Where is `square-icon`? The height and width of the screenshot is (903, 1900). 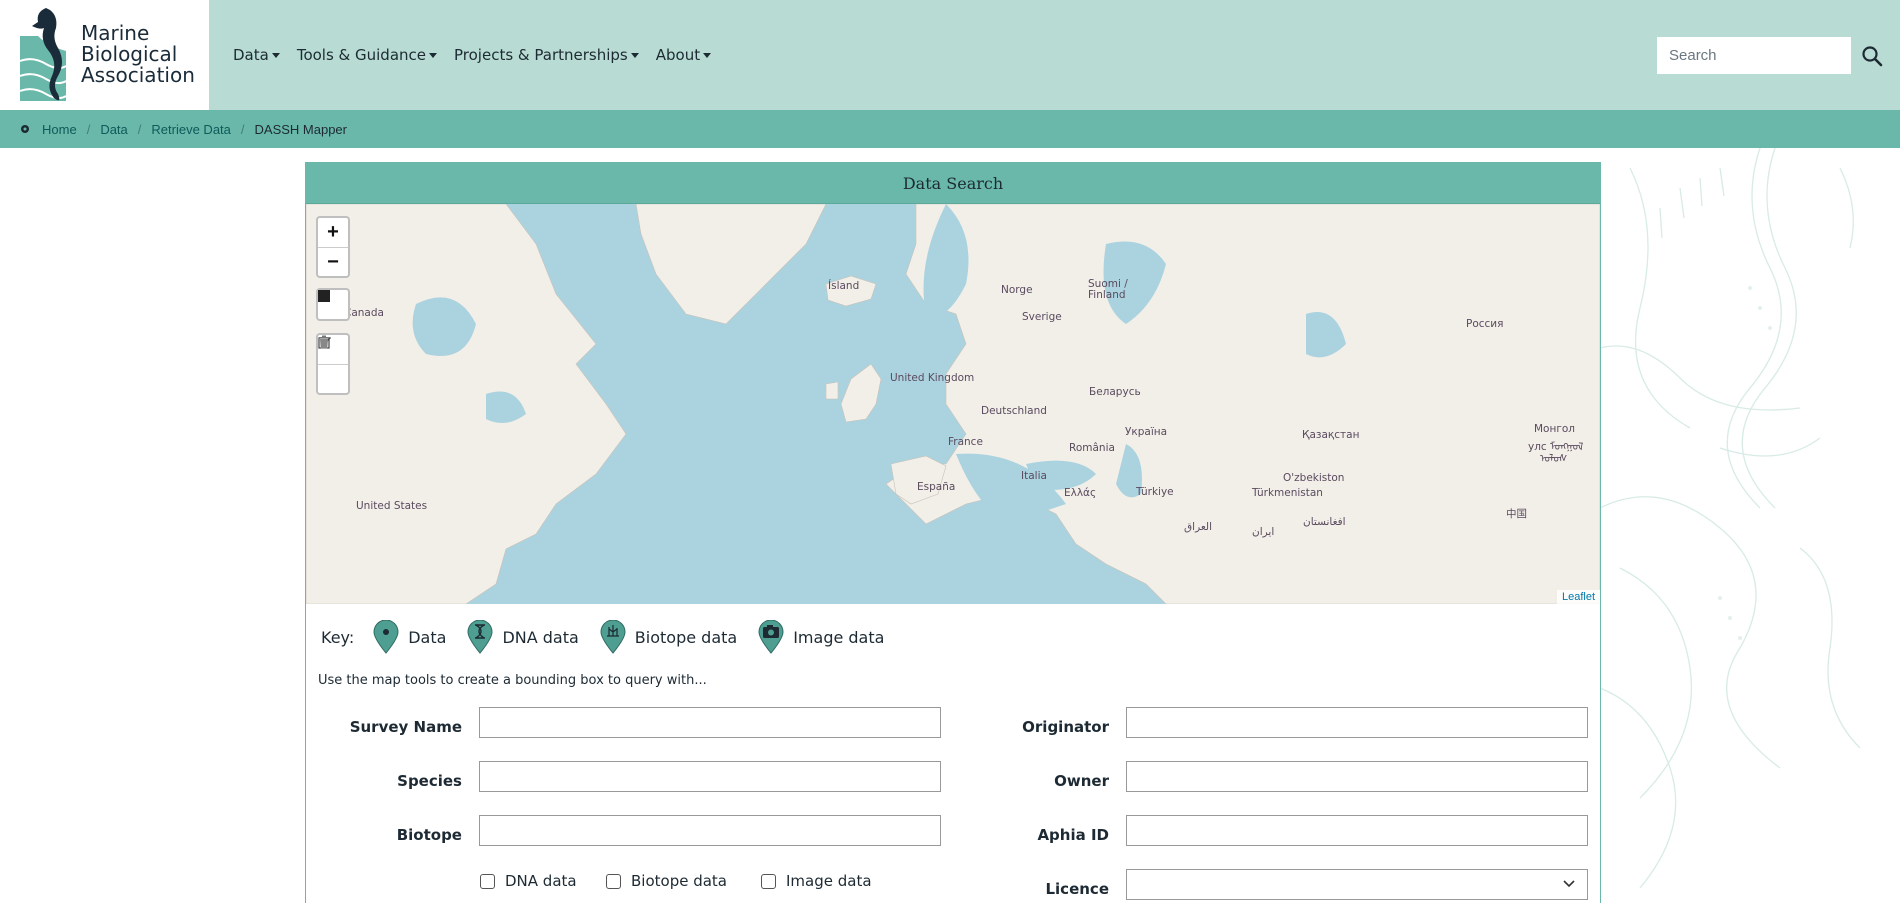 square-icon is located at coordinates (324, 296).